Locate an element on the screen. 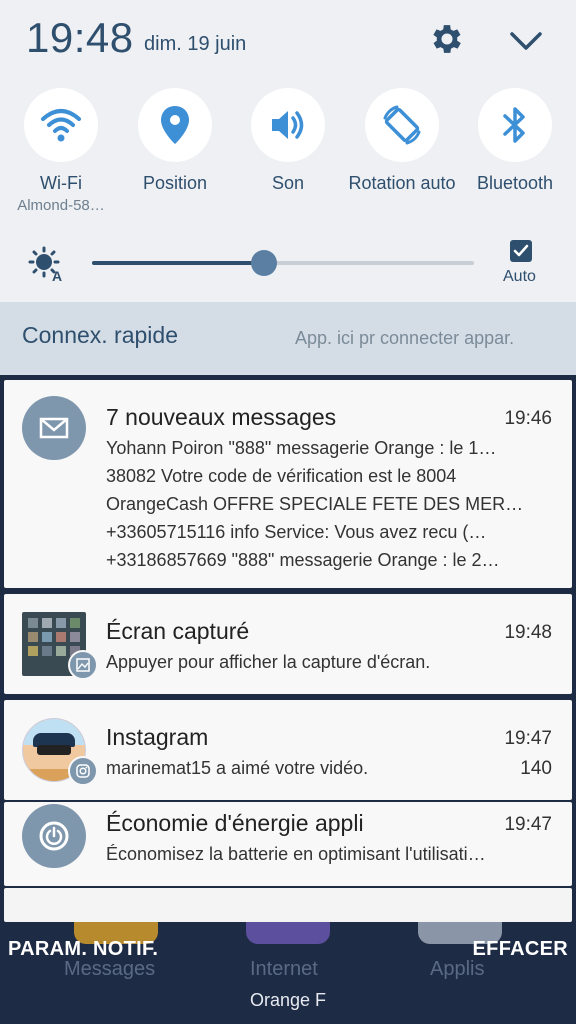 This screenshot has height=1024, width=576. tile-bluetooth: Bluetooth is located at coordinates (515, 141).